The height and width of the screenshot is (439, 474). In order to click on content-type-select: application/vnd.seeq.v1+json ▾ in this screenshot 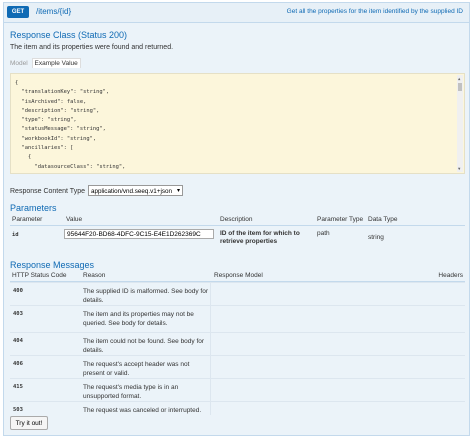, I will do `click(135, 190)`.